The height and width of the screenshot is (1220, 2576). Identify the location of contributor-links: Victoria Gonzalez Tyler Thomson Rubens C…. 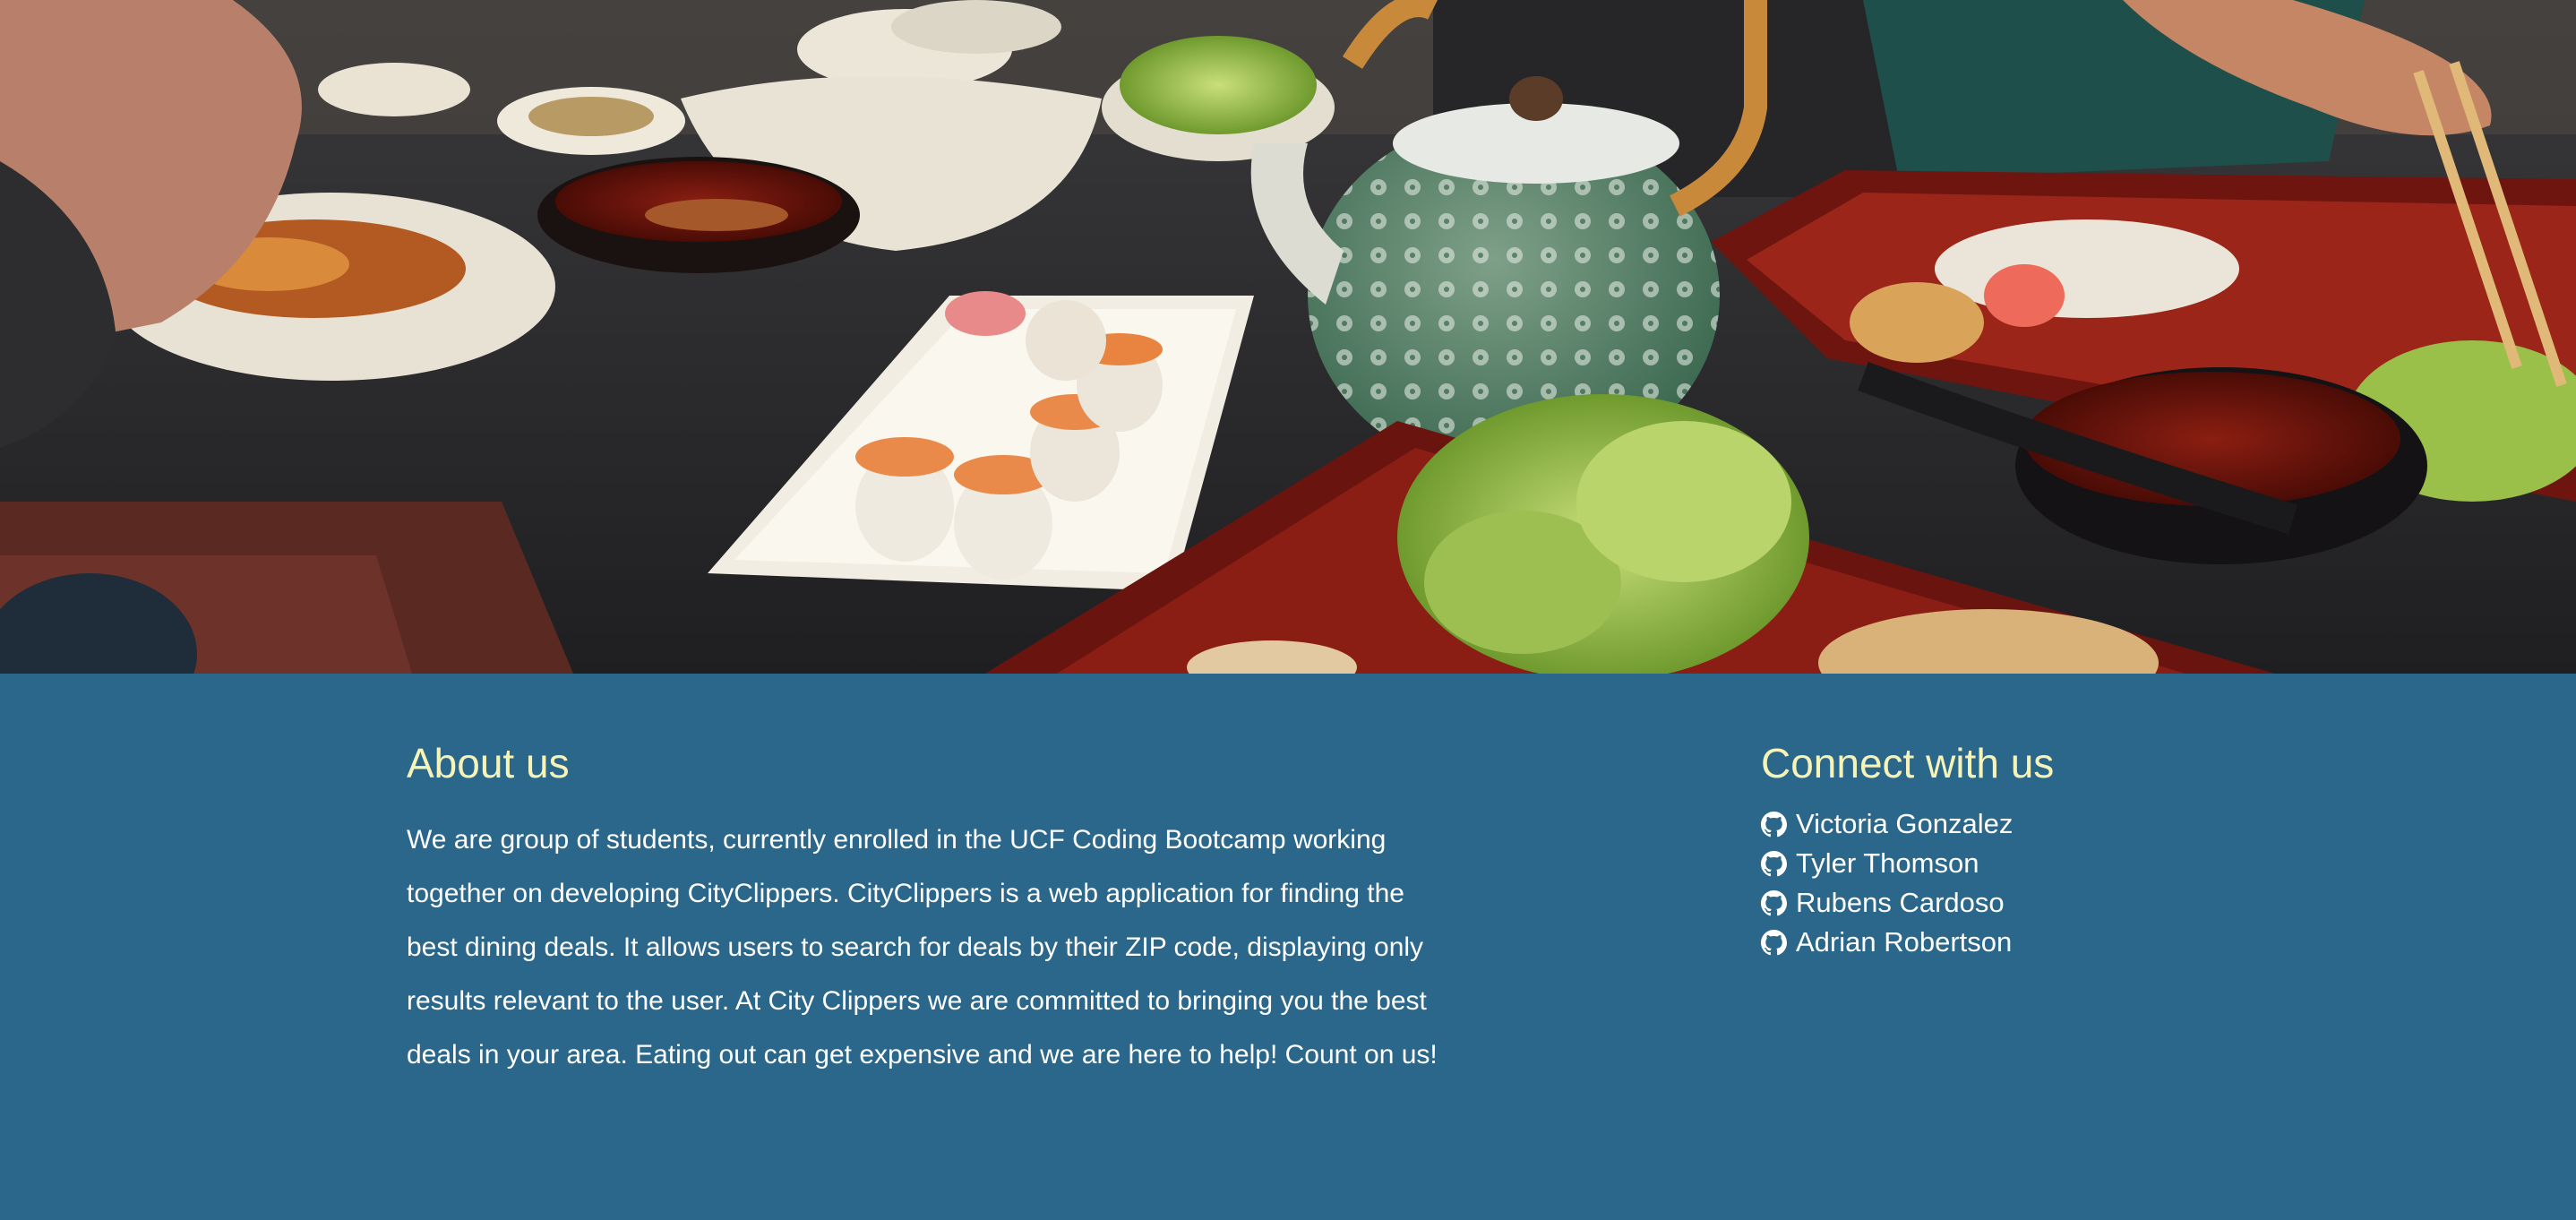
(2029, 883).